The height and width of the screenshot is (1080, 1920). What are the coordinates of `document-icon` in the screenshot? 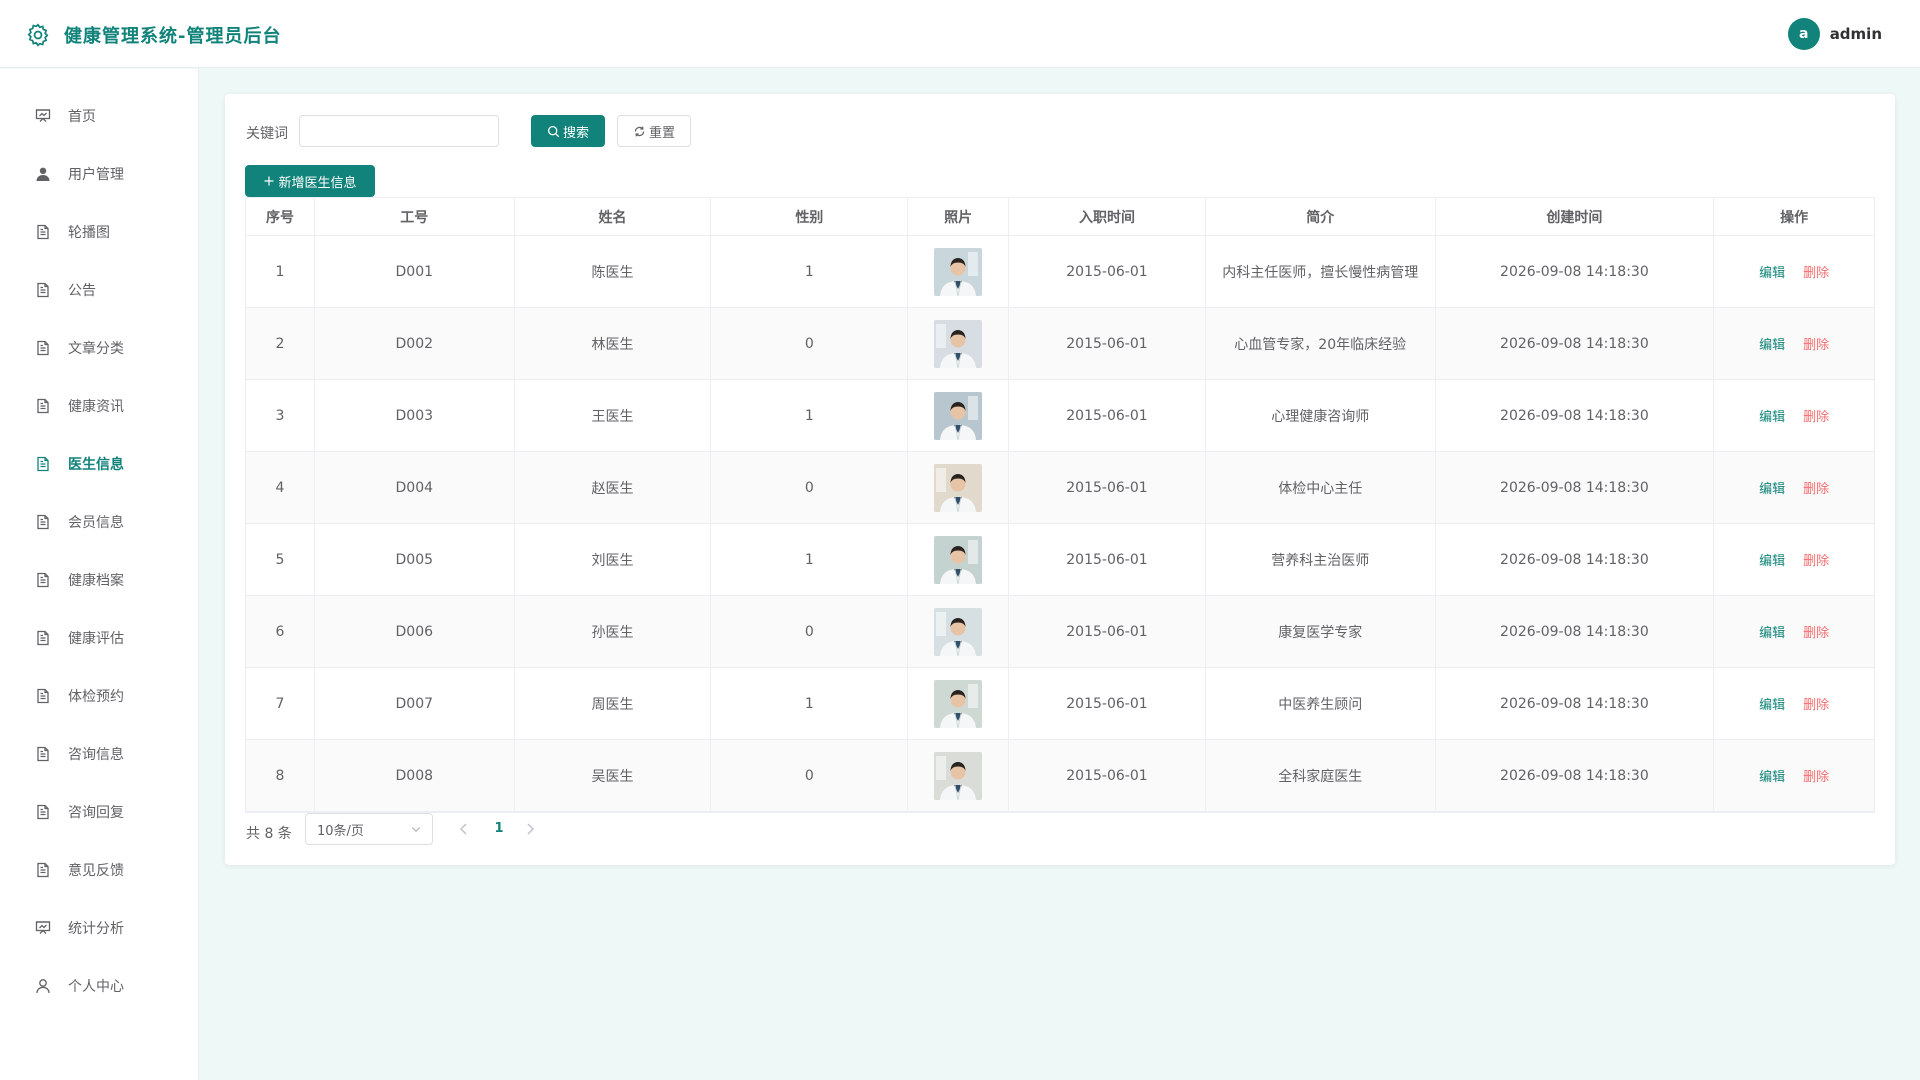 It's located at (43, 464).